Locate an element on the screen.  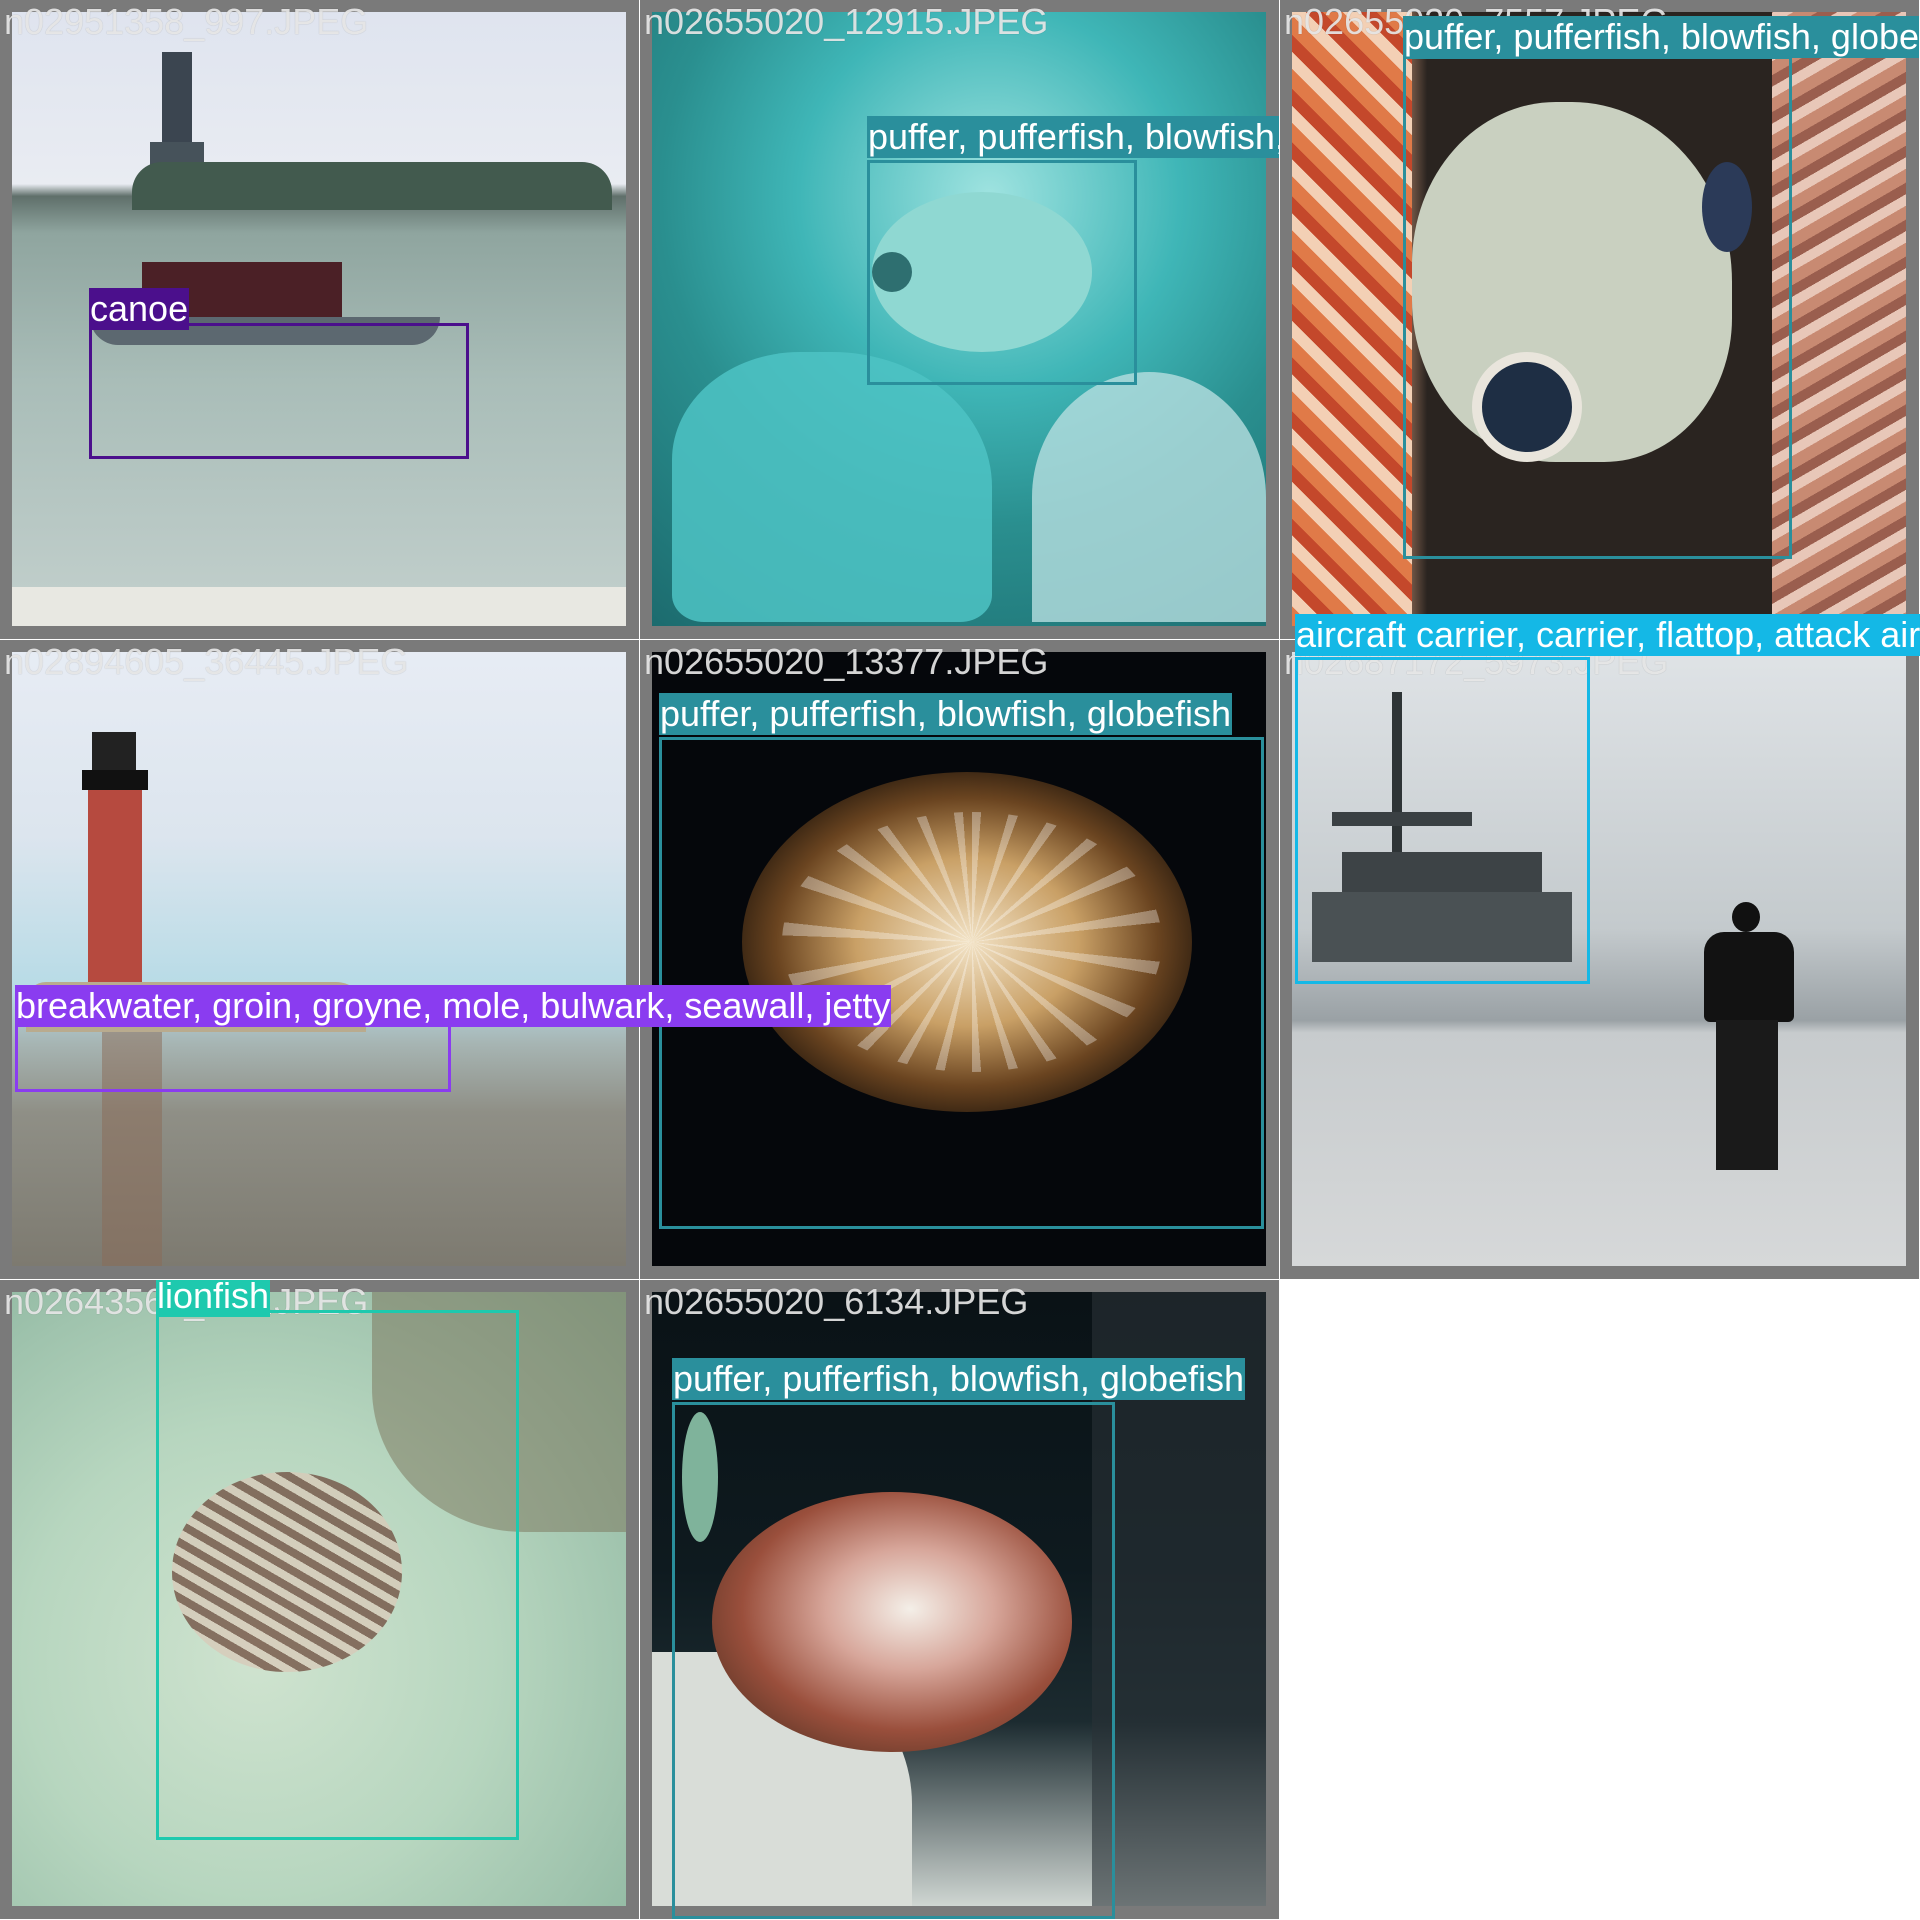
class-label: lionfish is located at coordinates (213, 1298).